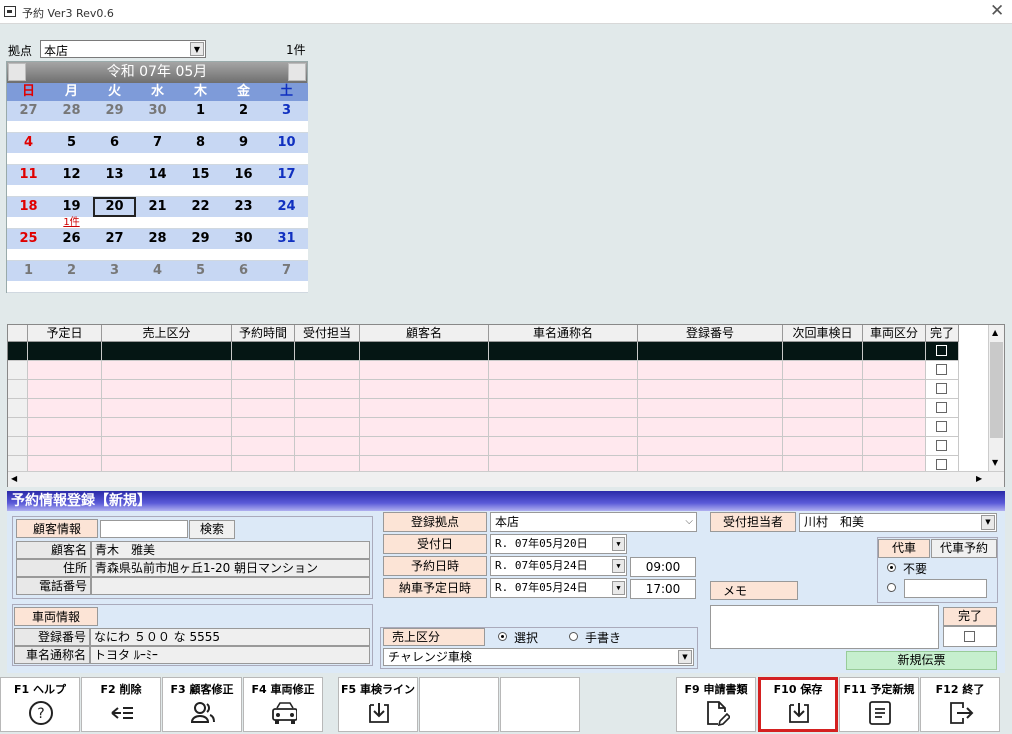 This screenshot has width=1012, height=734. What do you see at coordinates (538, 657) in the screenshot?
I see `sales-category-select: チャレンジ車検 ▼` at bounding box center [538, 657].